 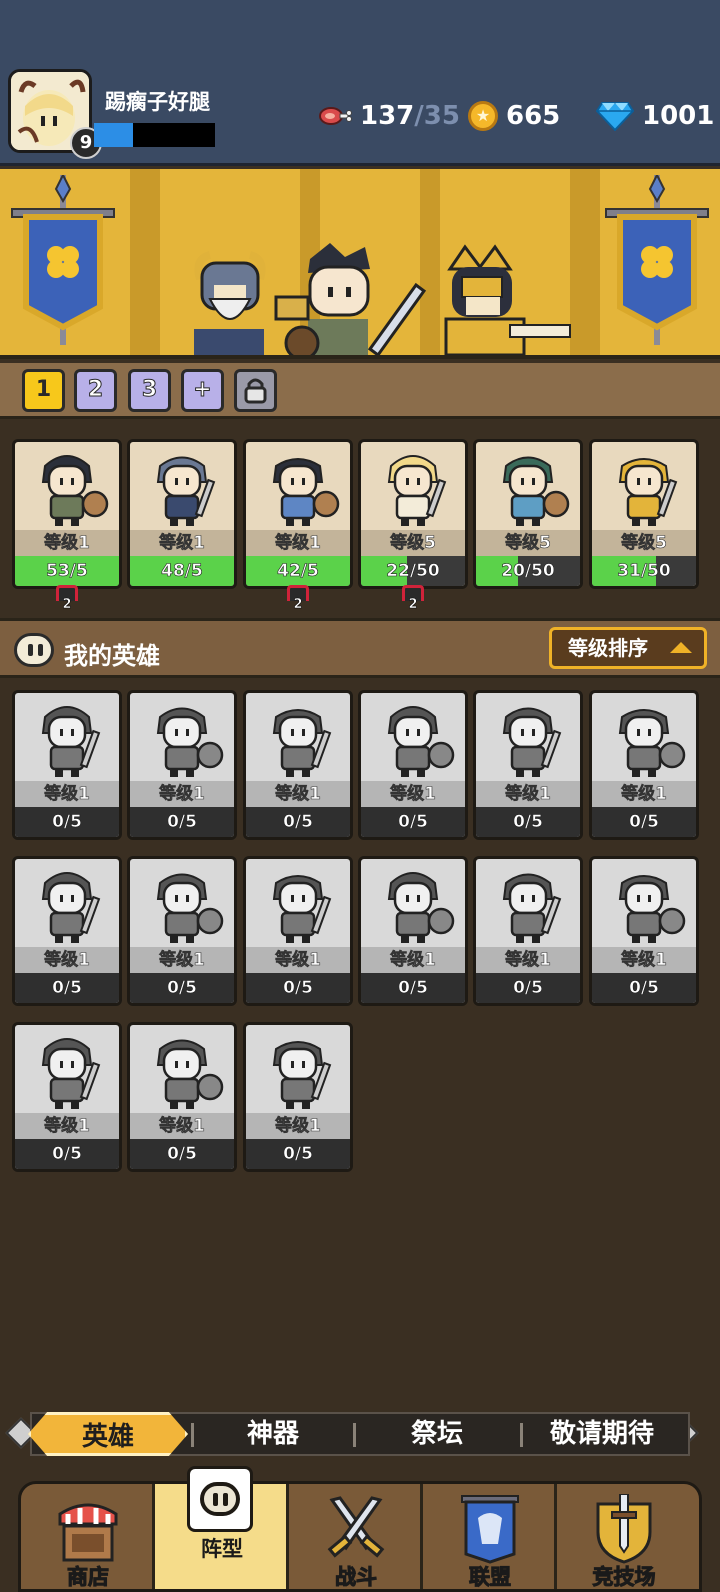 I want to click on gem-value: 1001, so click(x=678, y=116).